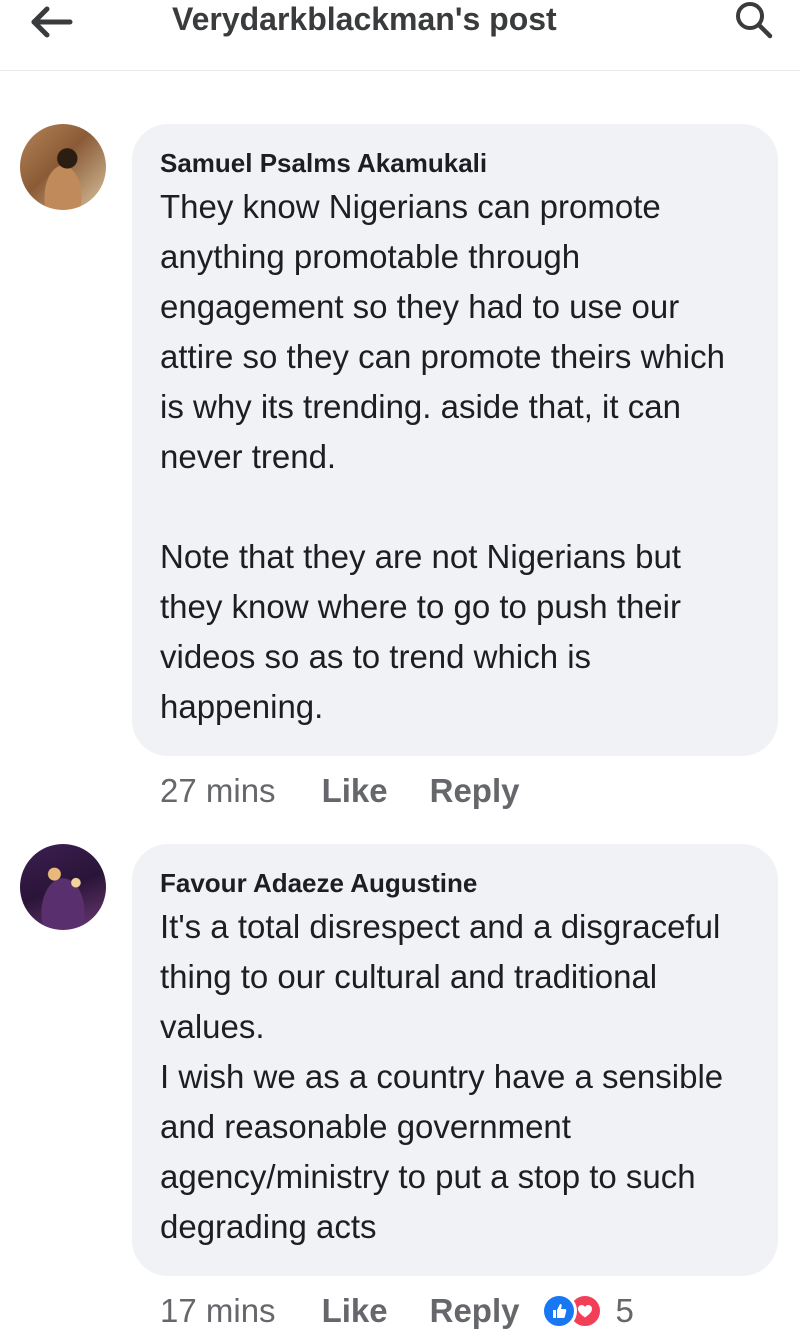 The height and width of the screenshot is (1336, 800). Describe the element at coordinates (587, 1311) in the screenshot. I see `reaction-summary: 5` at that location.